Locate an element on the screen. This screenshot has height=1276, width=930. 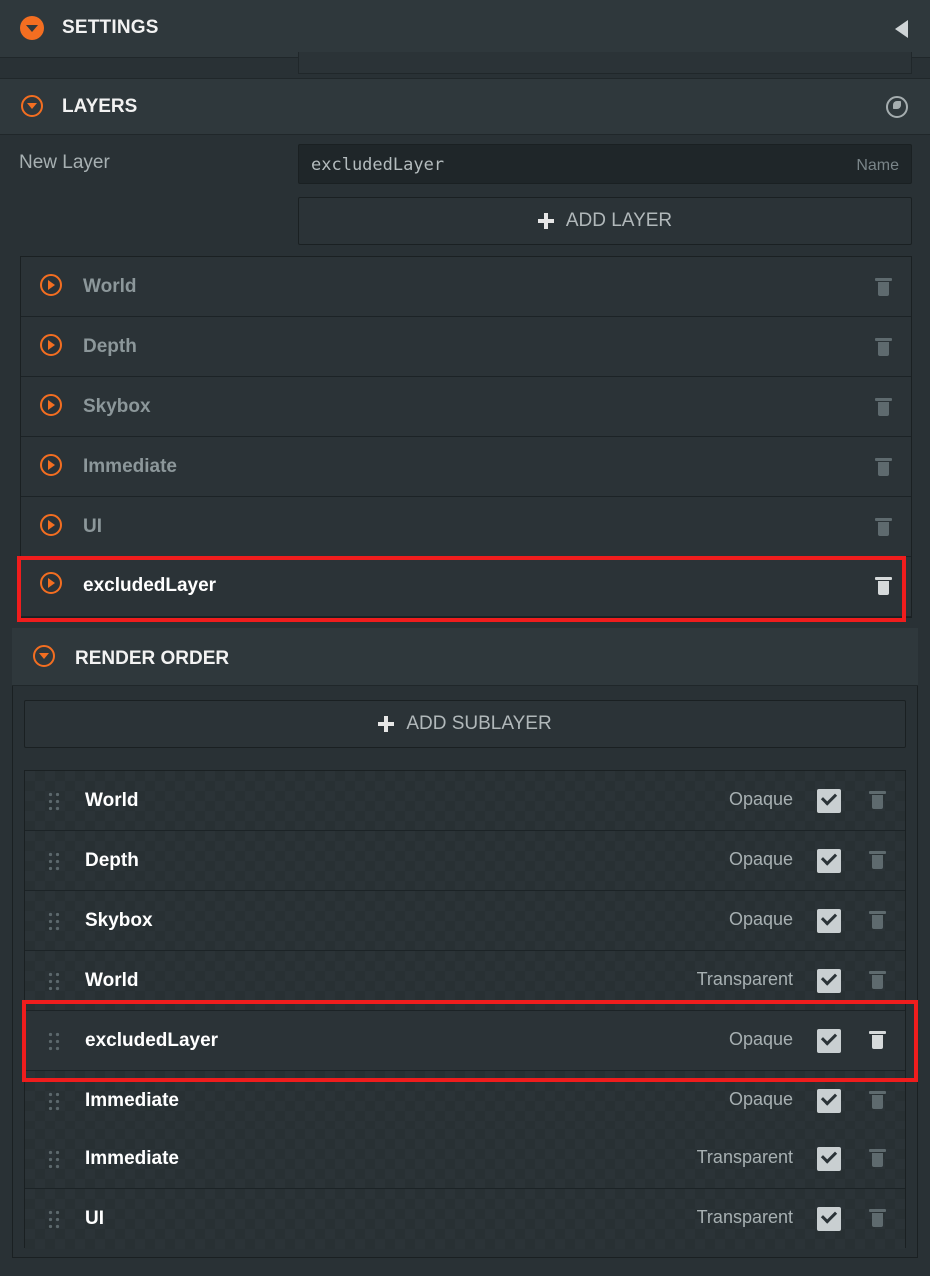
highlight-box-sublayer is located at coordinates (470, 1041).